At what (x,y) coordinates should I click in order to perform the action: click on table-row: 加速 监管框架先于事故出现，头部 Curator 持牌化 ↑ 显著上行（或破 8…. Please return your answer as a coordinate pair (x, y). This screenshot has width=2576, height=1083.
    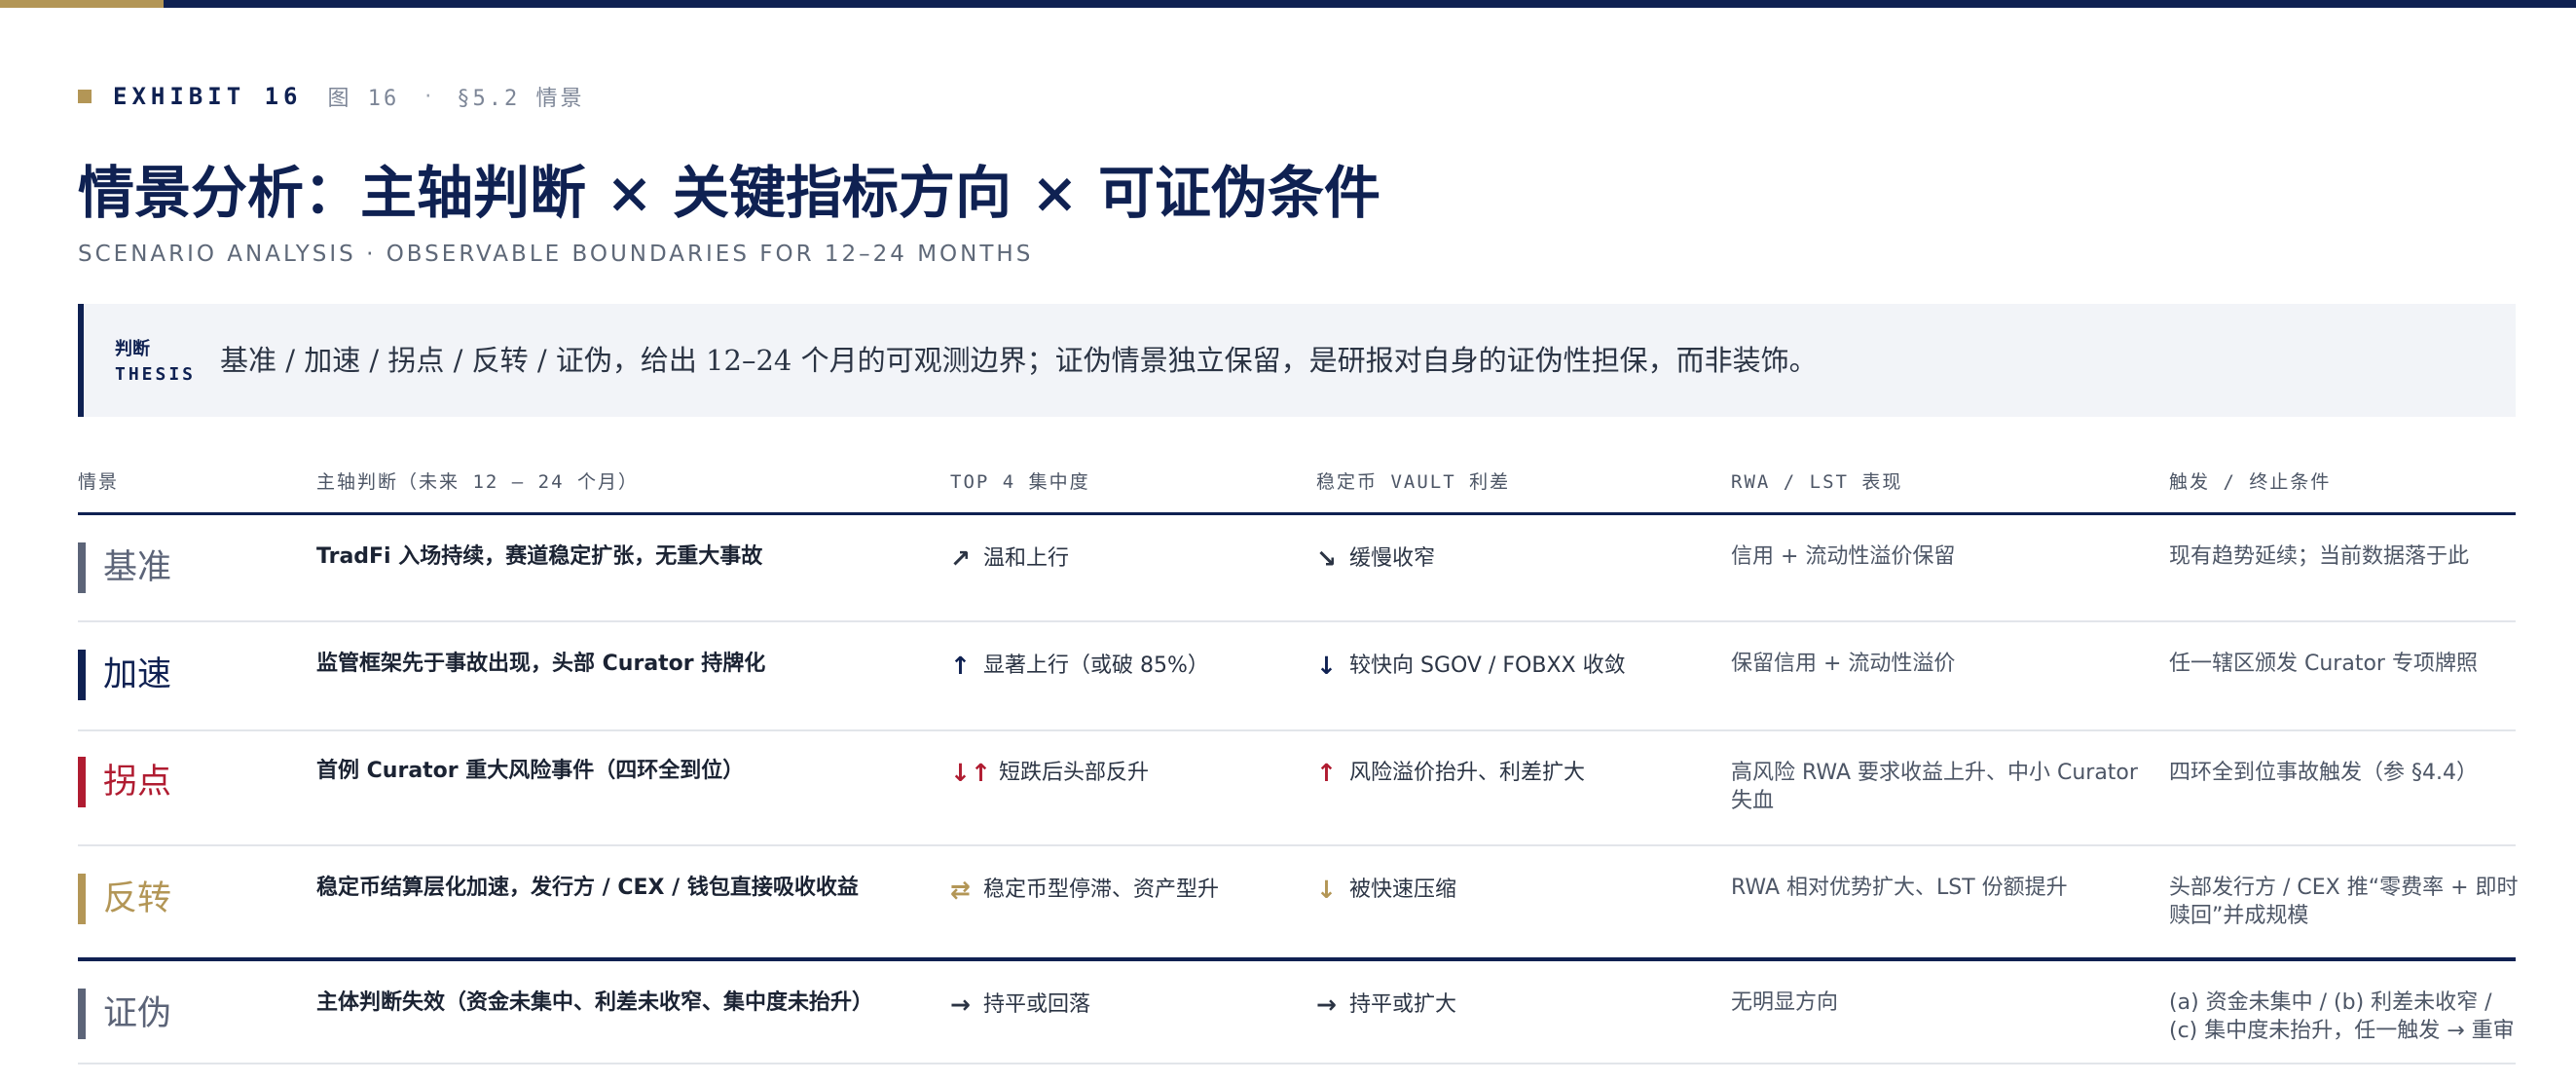
    Looking at the image, I should click on (1297, 676).